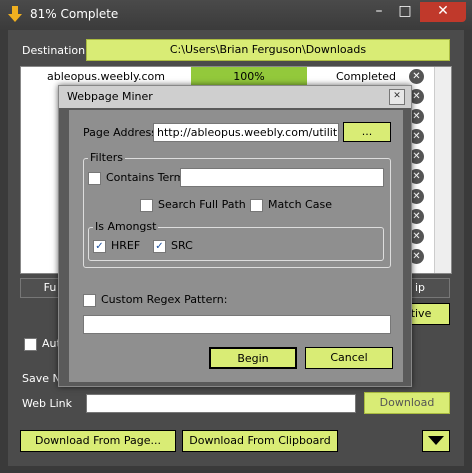 Image resolution: width=472 pixels, height=473 pixels. I want to click on destination-label: Destination, so click(54, 50).